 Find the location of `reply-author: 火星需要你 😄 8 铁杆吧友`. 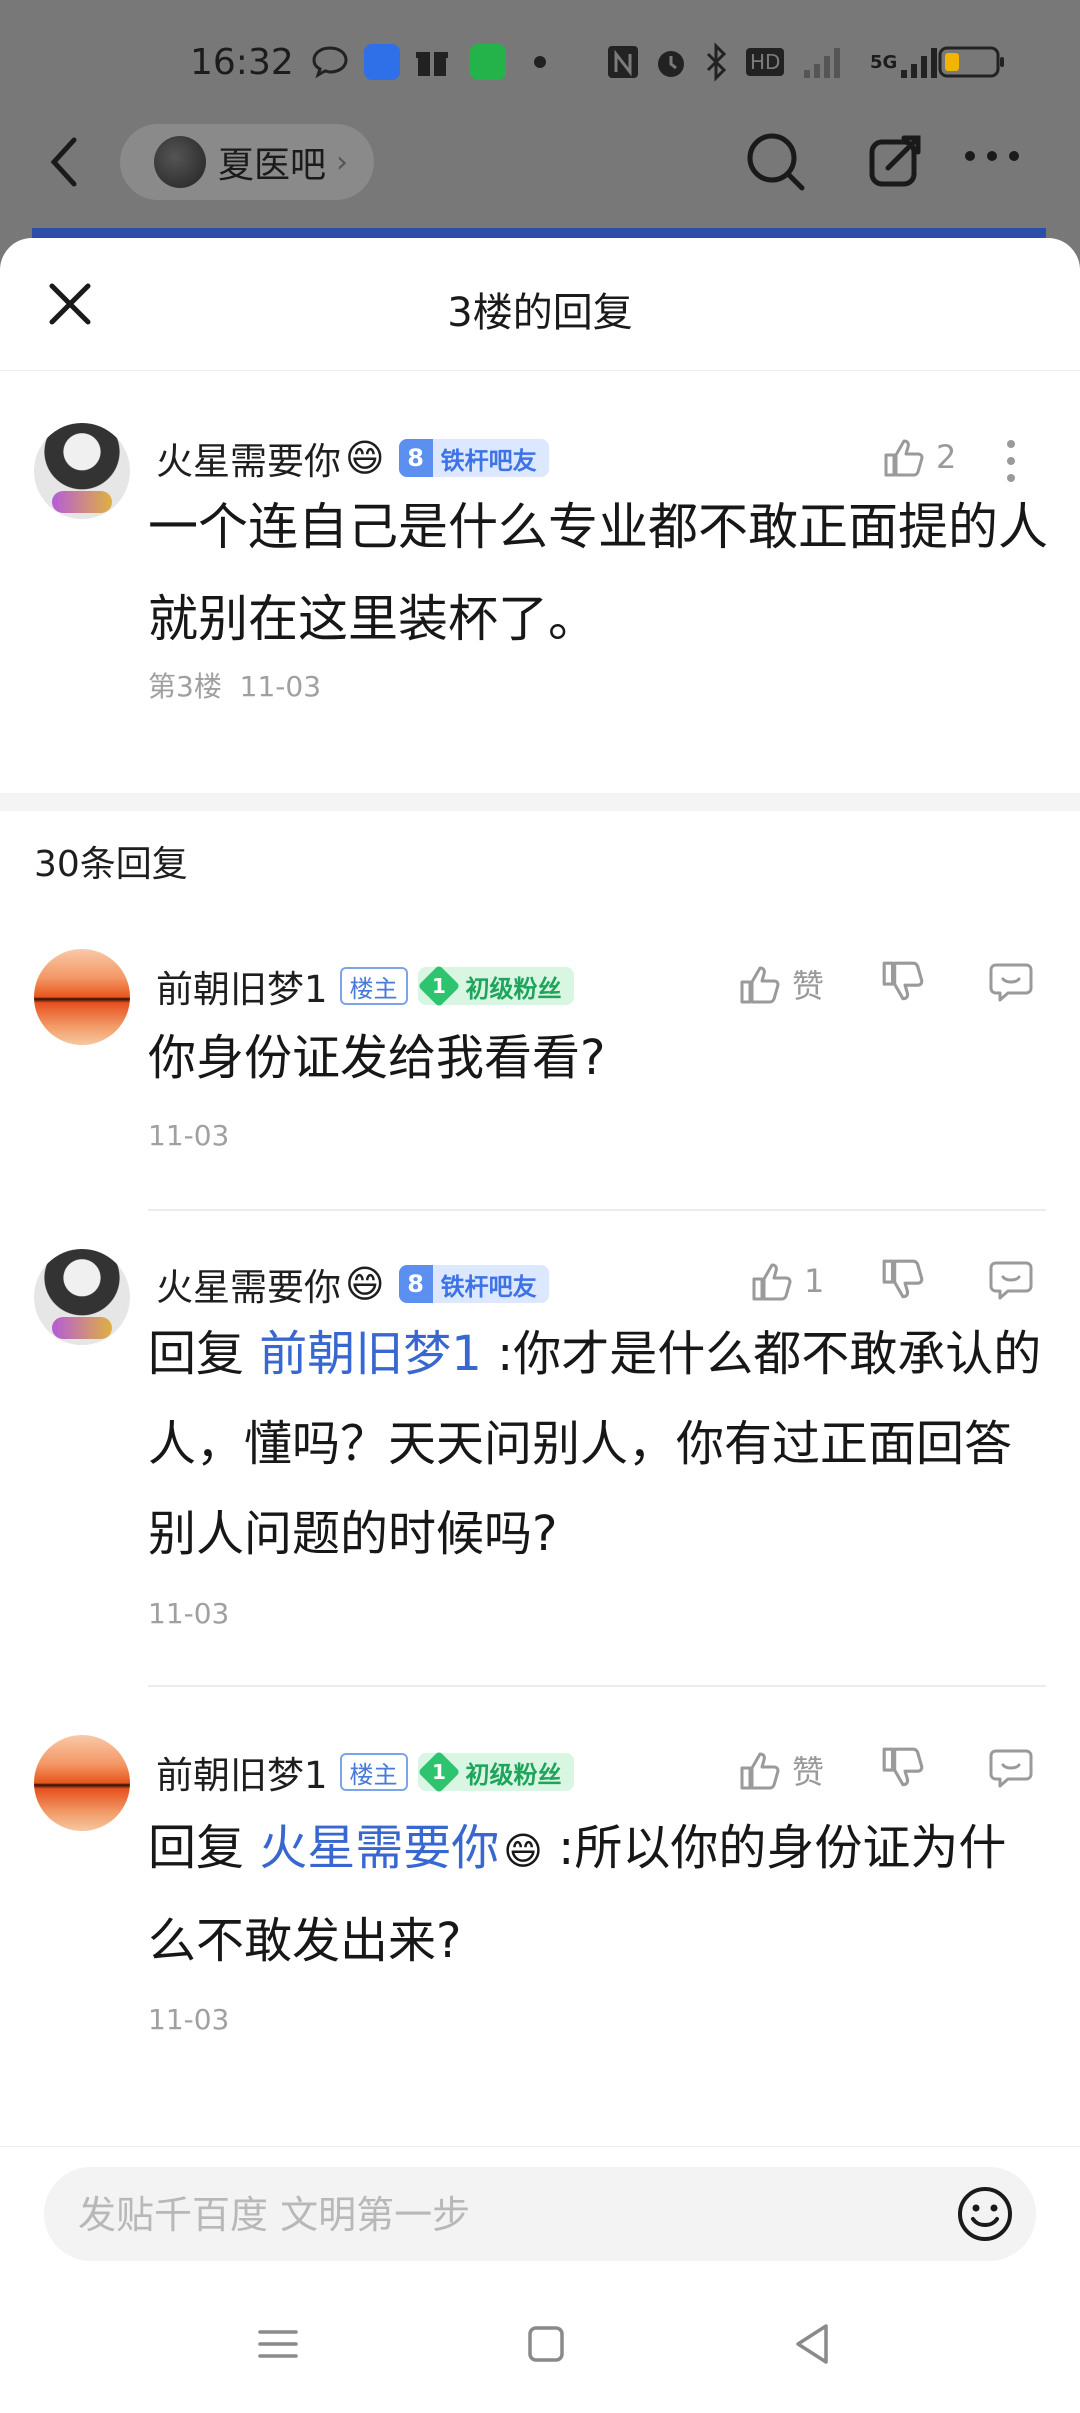

reply-author: 火星需要你 😄 8 铁杆吧友 is located at coordinates (352, 1284).